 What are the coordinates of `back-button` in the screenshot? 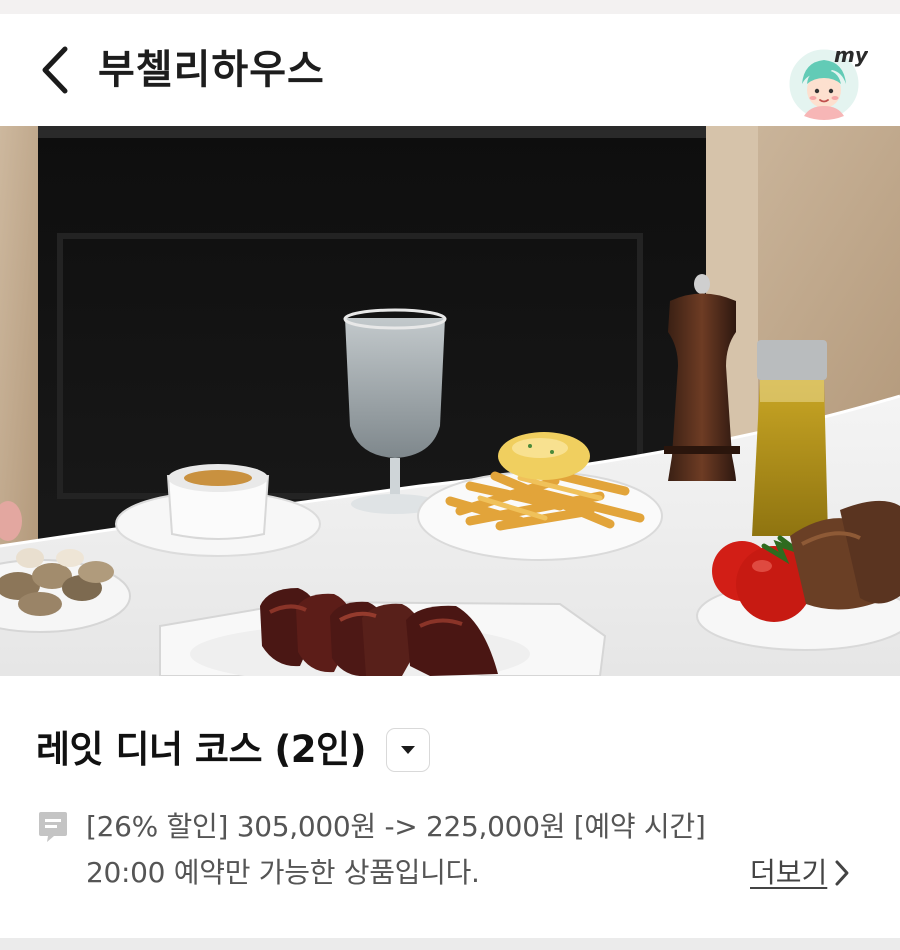 It's located at (54, 70).